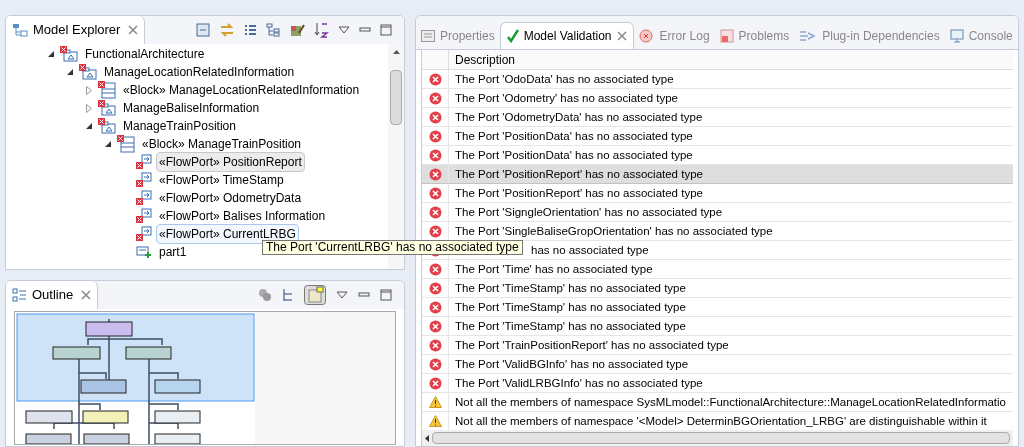 The height and width of the screenshot is (447, 1024). Describe the element at coordinates (578, 383) in the screenshot. I see `table-cell-text: The Port 'ValidLRBGInfo' has no associated type` at that location.